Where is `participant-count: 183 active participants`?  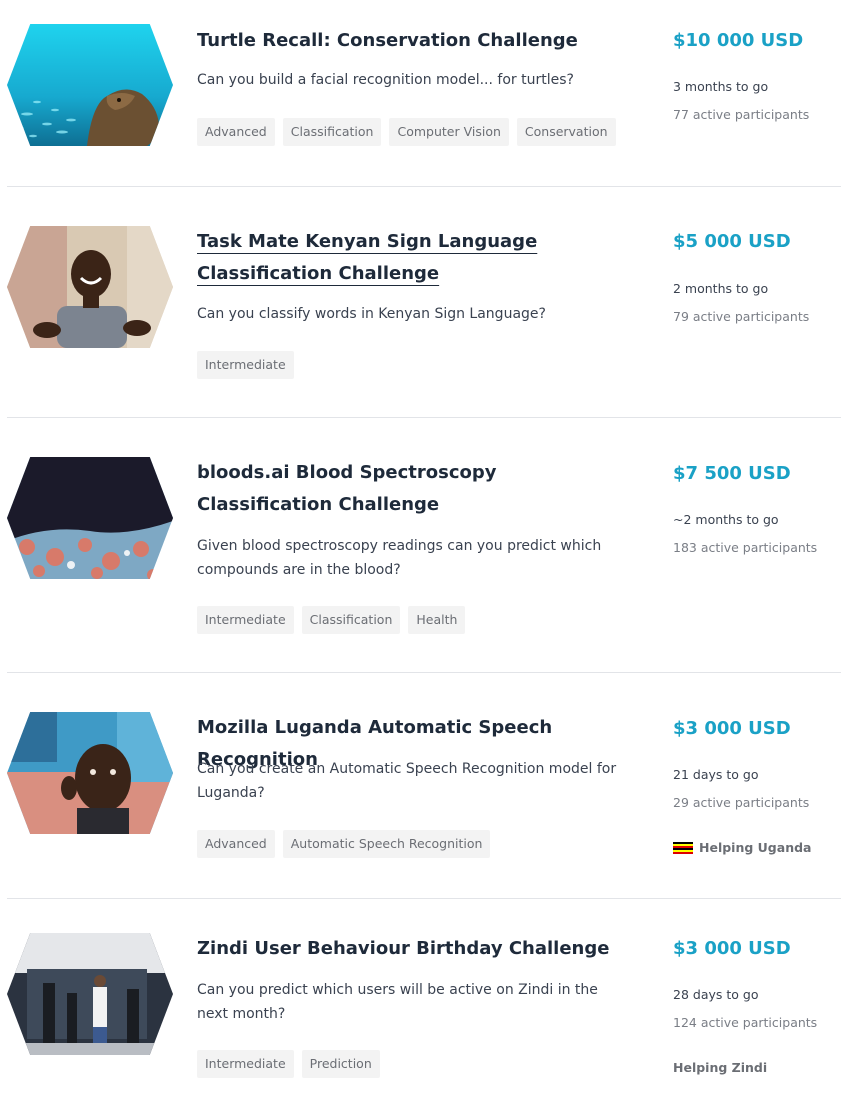 participant-count: 183 active participants is located at coordinates (745, 547).